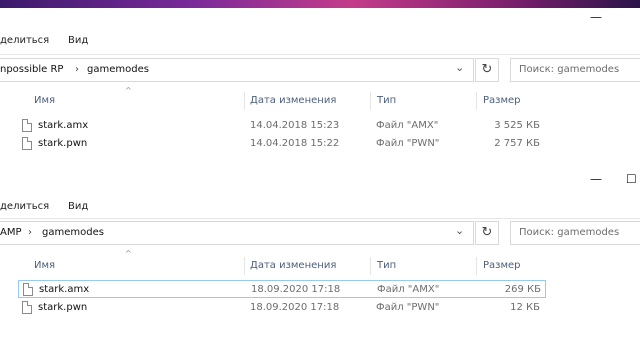 This screenshot has width=640, height=360. Describe the element at coordinates (522, 289) in the screenshot. I see `file-size: 269 КБ` at that location.